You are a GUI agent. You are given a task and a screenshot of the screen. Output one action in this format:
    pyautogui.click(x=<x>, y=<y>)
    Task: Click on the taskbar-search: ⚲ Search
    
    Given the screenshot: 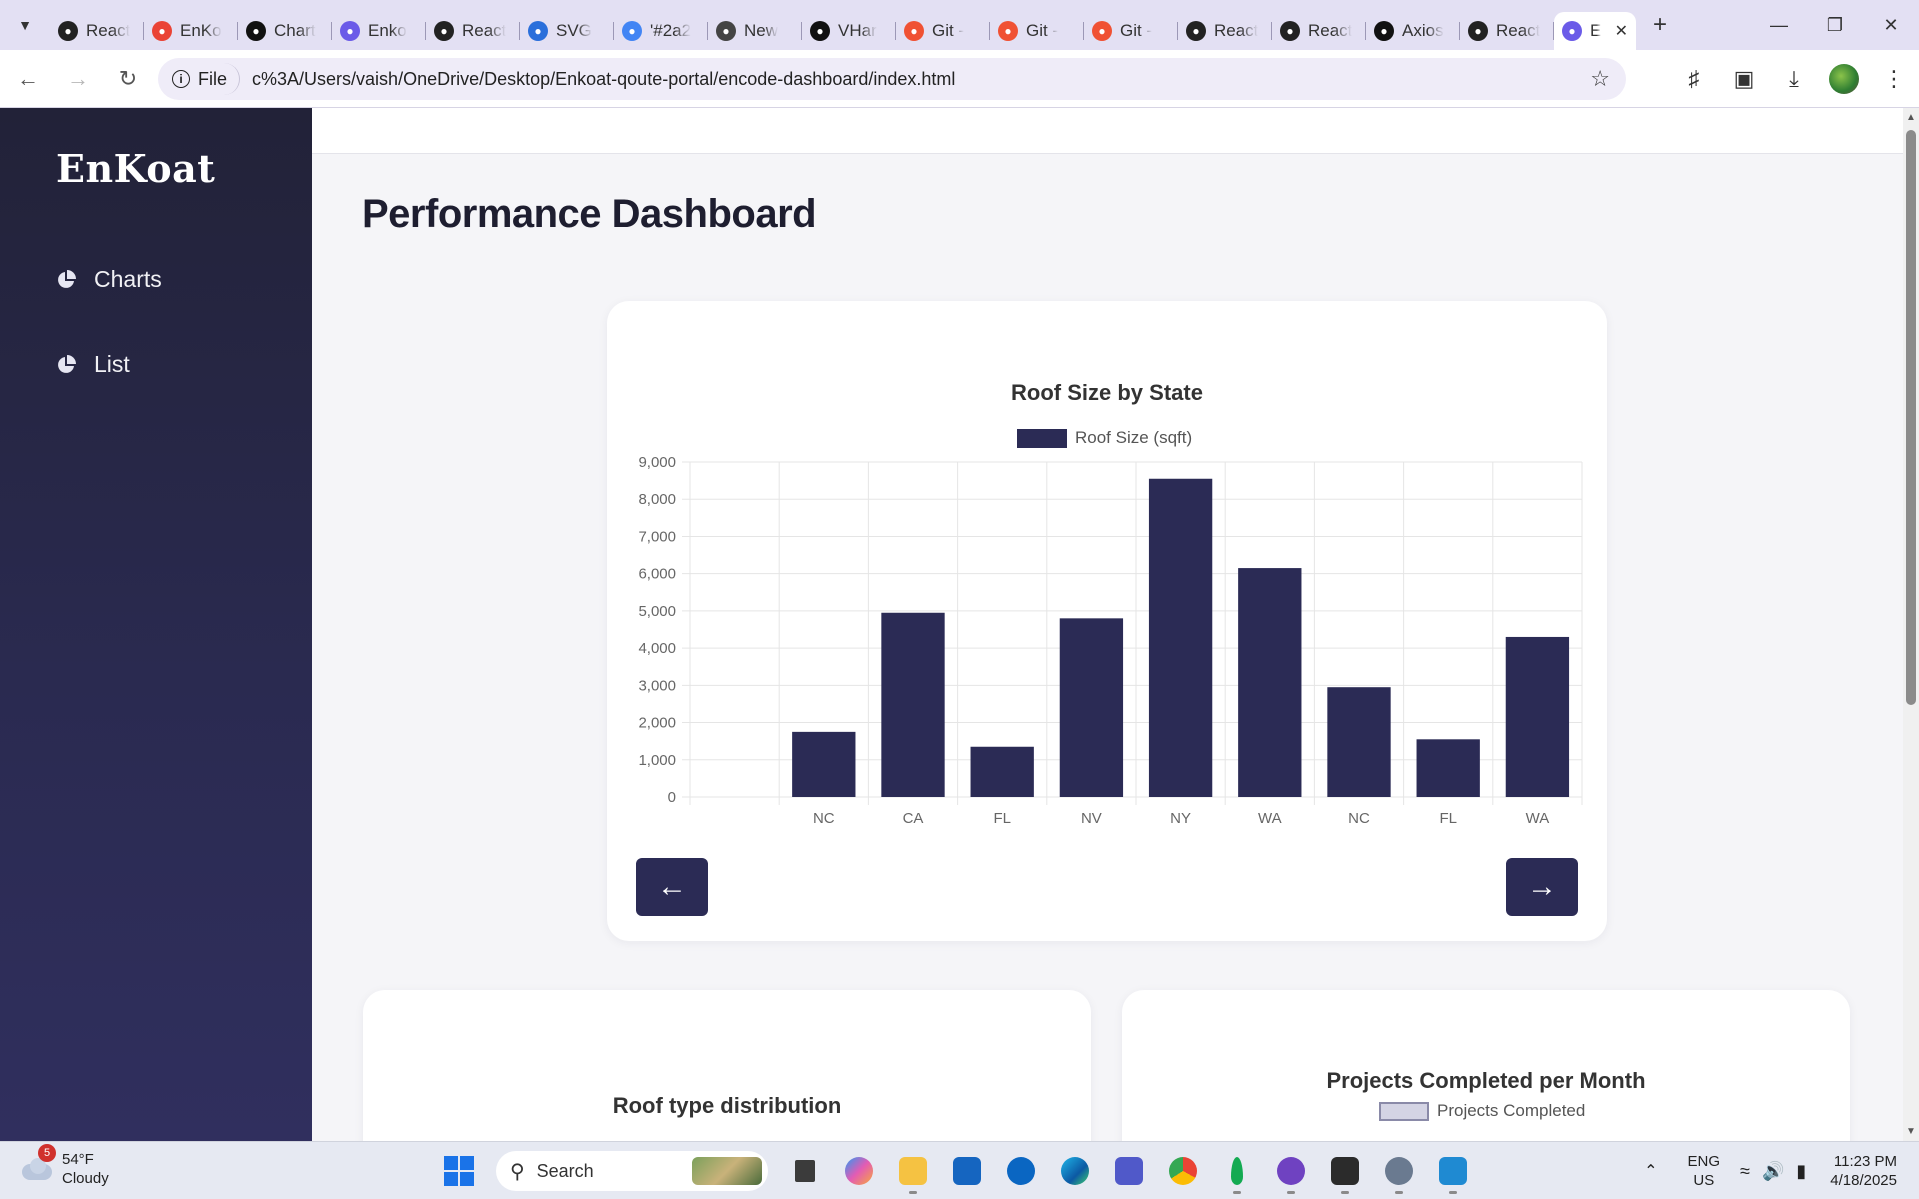 What is the action you would take?
    pyautogui.click(x=632, y=1171)
    